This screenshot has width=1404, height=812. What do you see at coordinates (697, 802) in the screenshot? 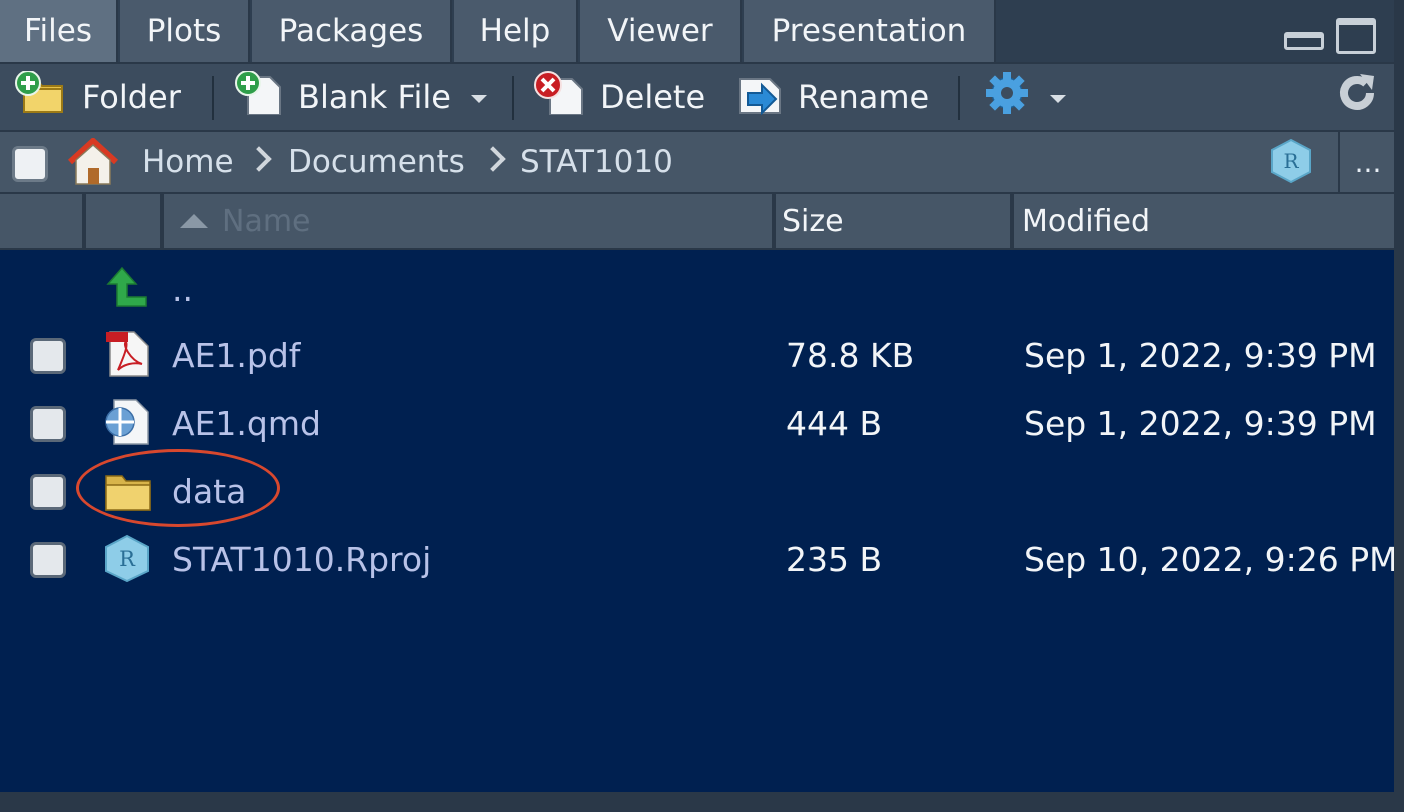
I see `pane-bottom-border` at bounding box center [697, 802].